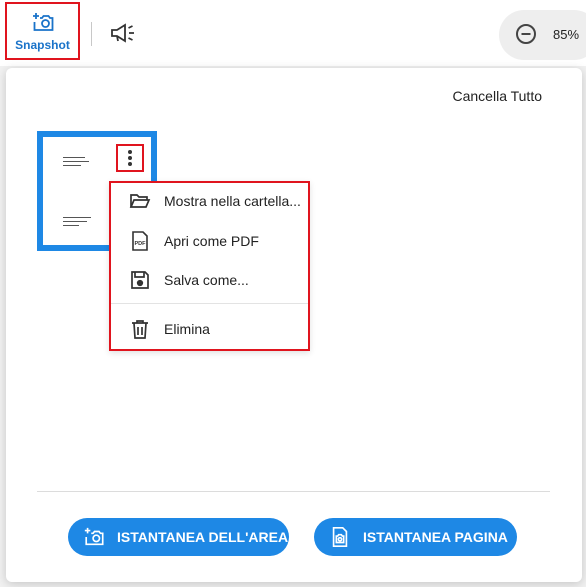 The height and width of the screenshot is (587, 586). Describe the element at coordinates (123, 33) in the screenshot. I see `megaphone-icon` at that location.